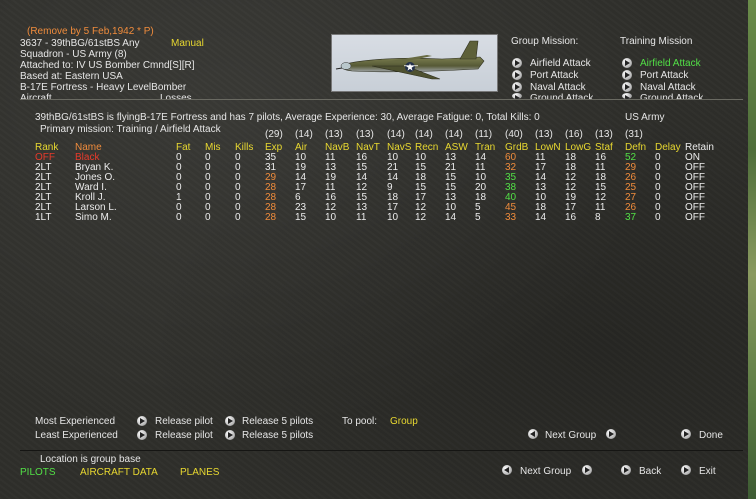  I want to click on tab-pilots: PILOTS, so click(38, 472).